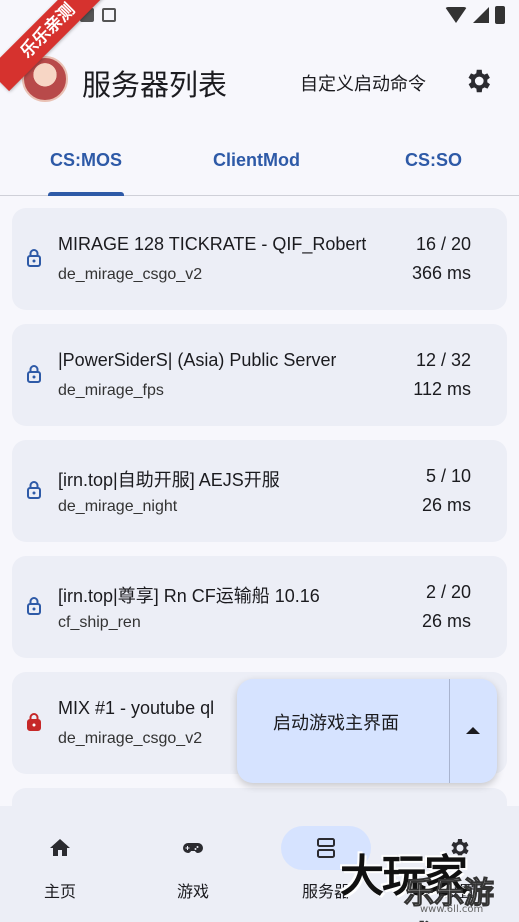 This screenshot has height=922, width=519. Describe the element at coordinates (481, 15) in the screenshot. I see `signal-icon` at that location.